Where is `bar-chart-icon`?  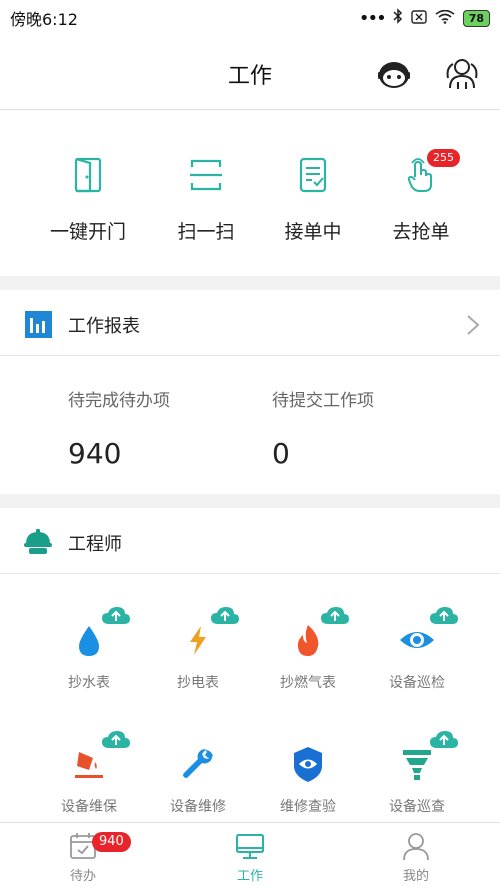
bar-chart-icon is located at coordinates (38, 324).